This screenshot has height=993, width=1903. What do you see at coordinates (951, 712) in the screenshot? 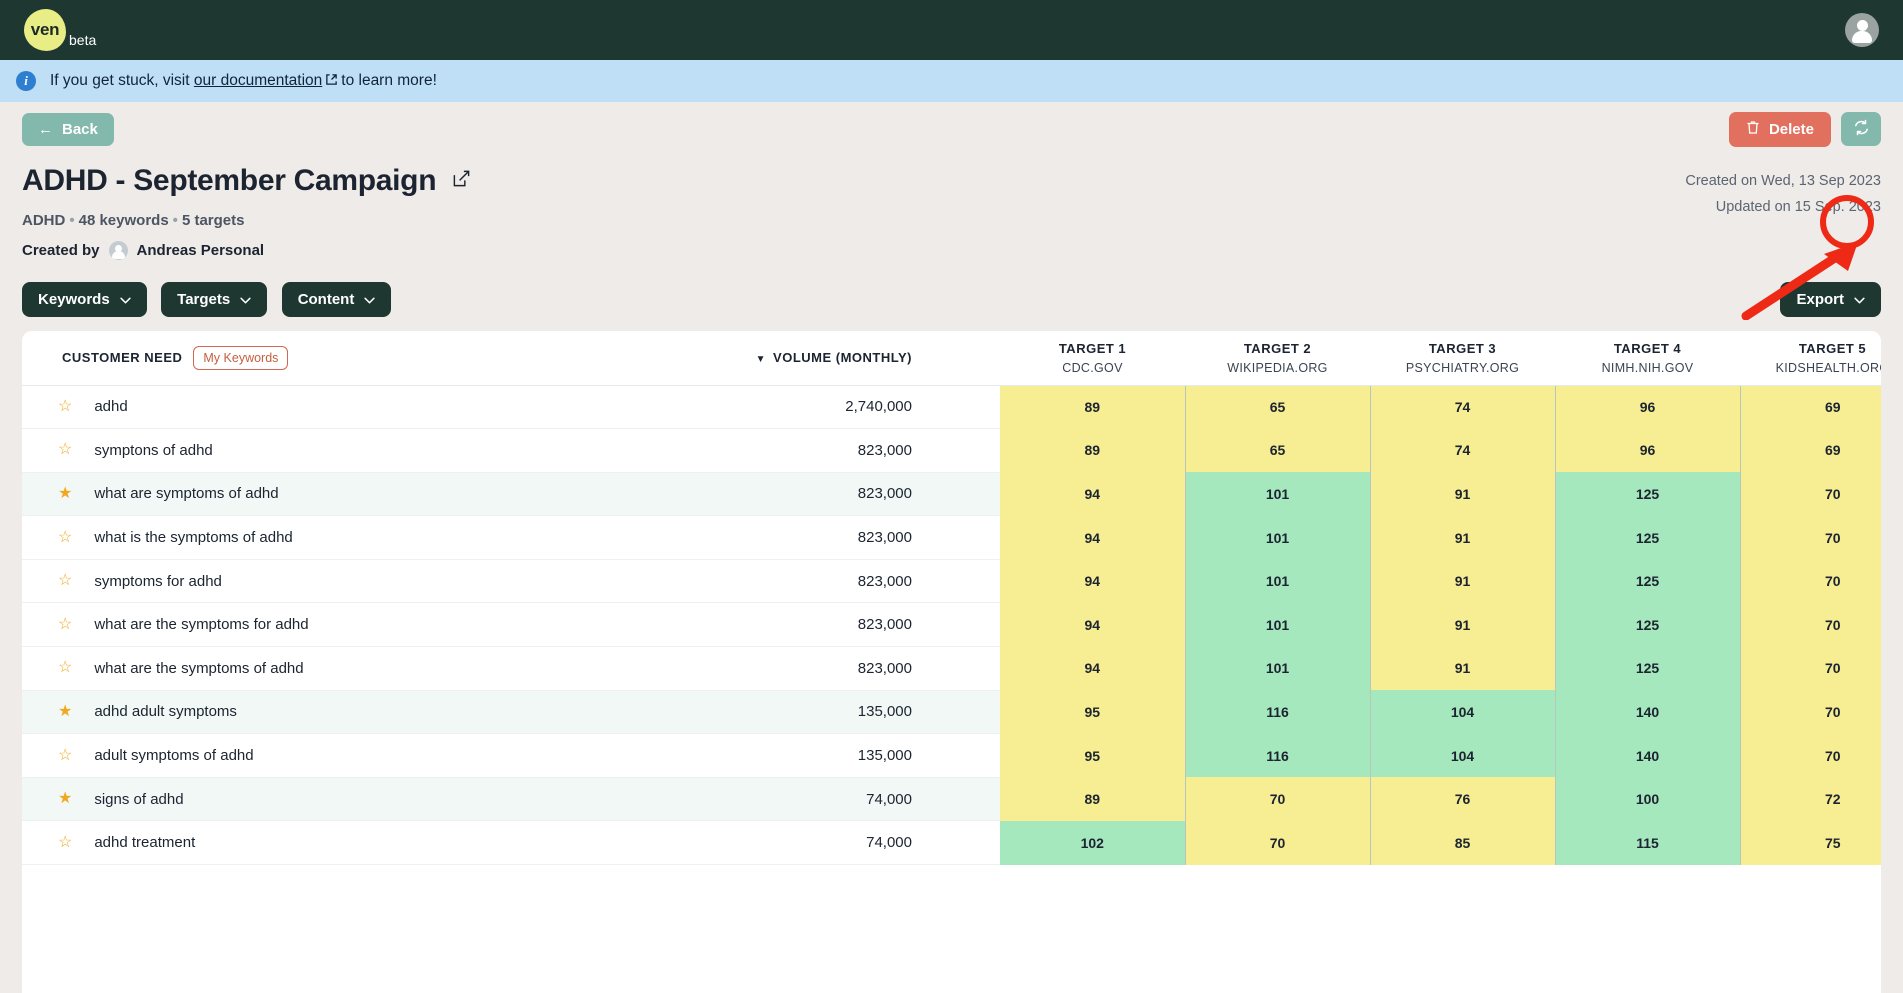
I see `table-row: ★ adhd adult symptoms 135,000 95 116 104 140 70` at bounding box center [951, 712].